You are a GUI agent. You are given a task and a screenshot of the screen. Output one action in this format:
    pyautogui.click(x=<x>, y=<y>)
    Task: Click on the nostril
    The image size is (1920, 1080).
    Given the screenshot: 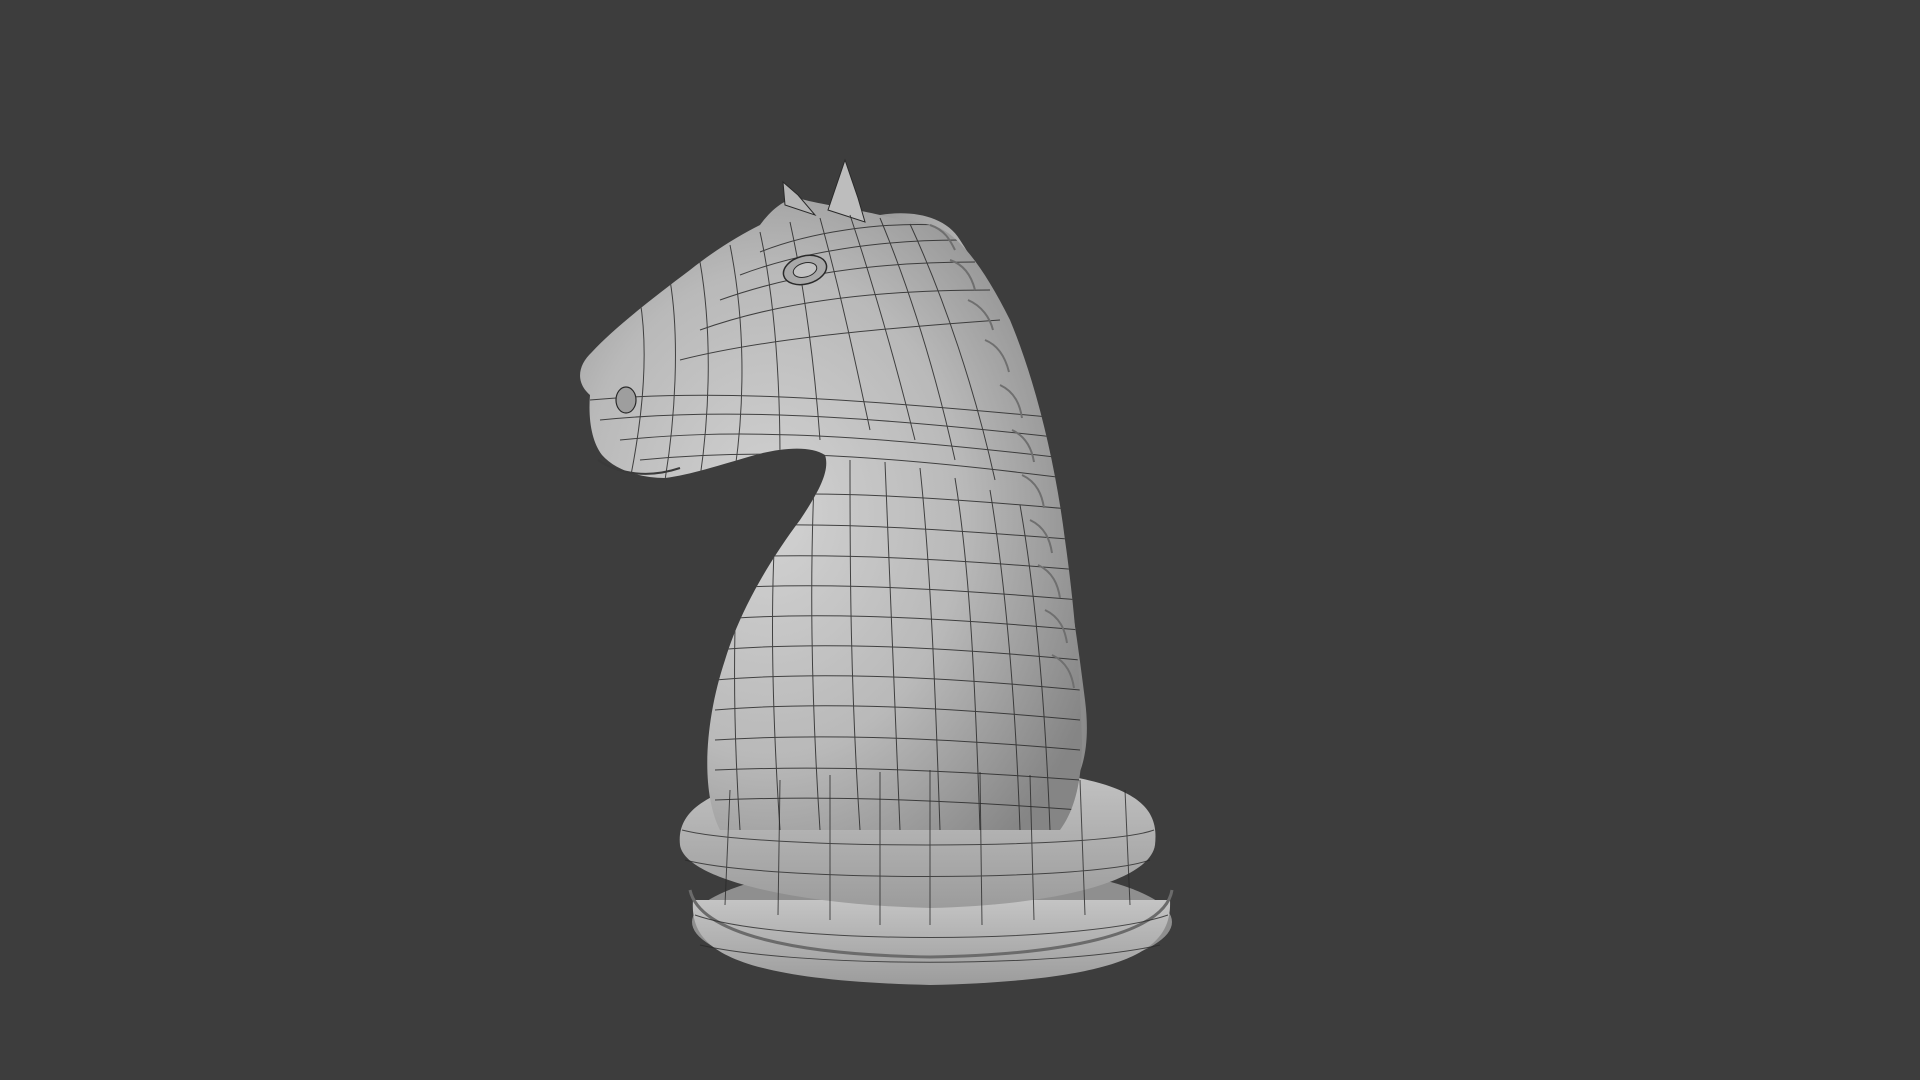 What is the action you would take?
    pyautogui.click(x=626, y=400)
    